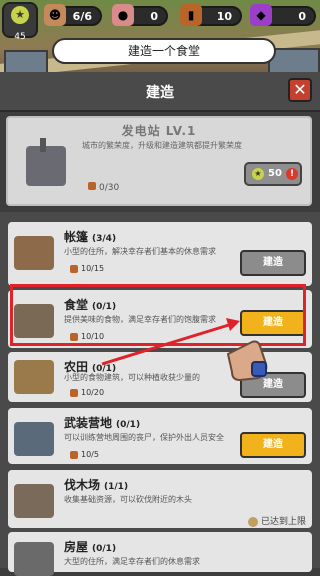 This screenshot has height=576, width=320. What do you see at coordinates (90, 236) in the screenshot?
I see `item-name: 帐篷 (3/4)` at bounding box center [90, 236].